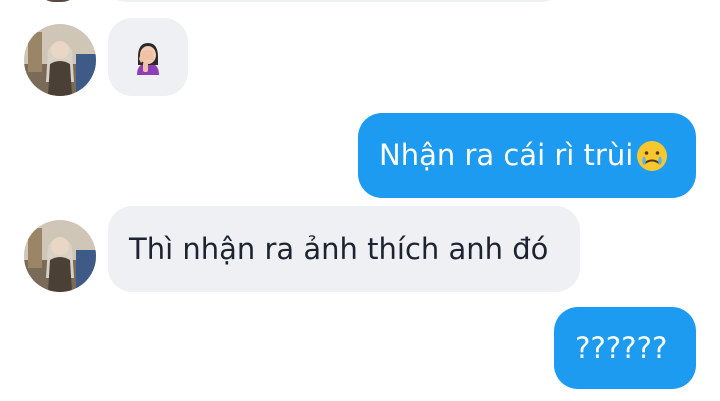 This screenshot has width=720, height=401. I want to click on message-bubble-outgoing: ??????, so click(625, 348).